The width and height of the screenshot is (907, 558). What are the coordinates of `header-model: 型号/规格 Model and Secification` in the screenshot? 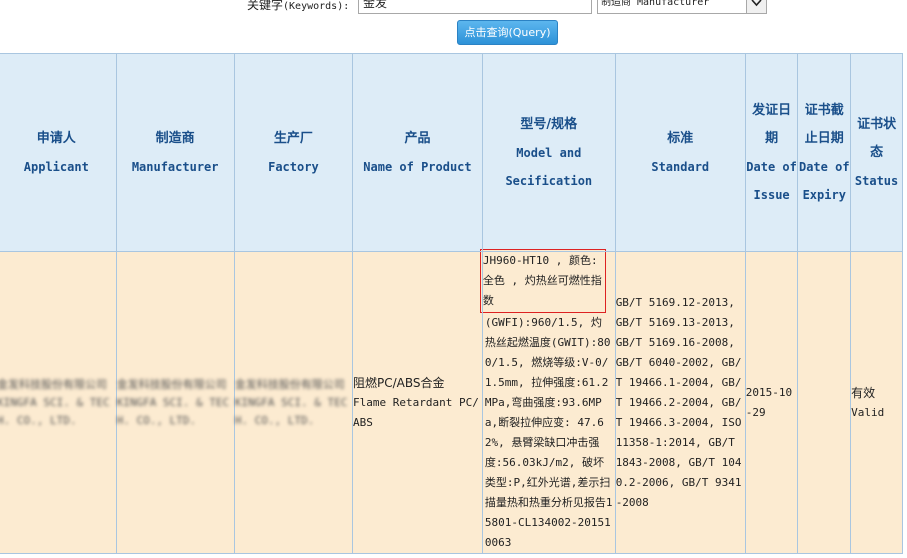 It's located at (548, 152).